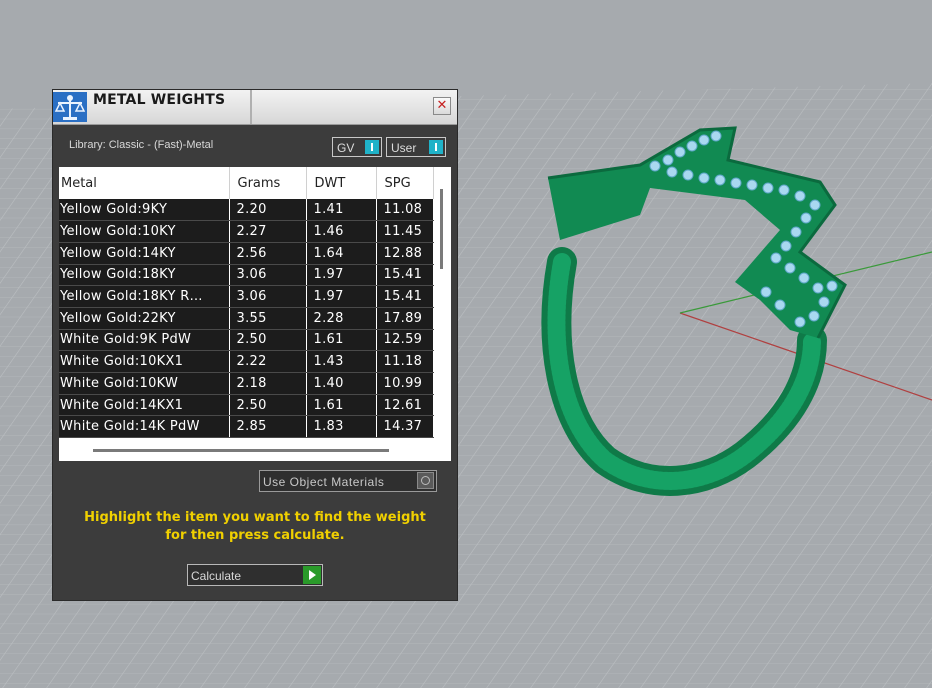  I want to click on dwt-cell: 1.43, so click(341, 361).